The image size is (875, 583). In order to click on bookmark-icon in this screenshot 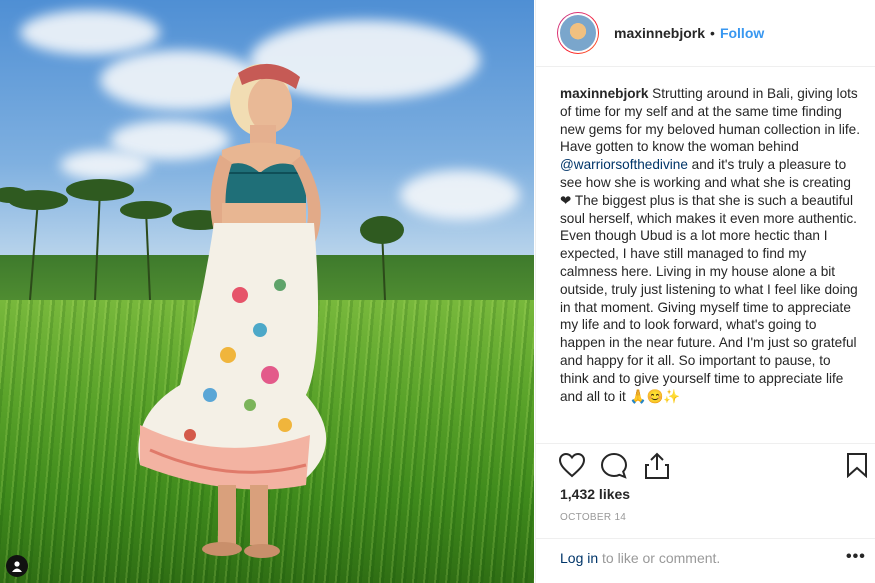, I will do `click(857, 465)`.